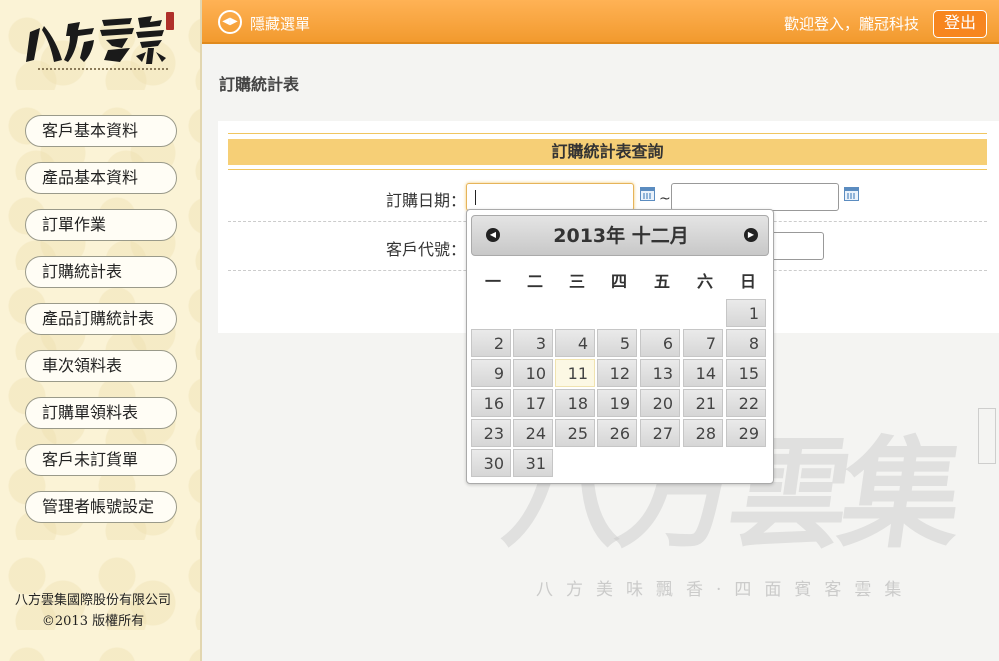  What do you see at coordinates (617, 373) in the screenshot?
I see `calendar-day: 12` at bounding box center [617, 373].